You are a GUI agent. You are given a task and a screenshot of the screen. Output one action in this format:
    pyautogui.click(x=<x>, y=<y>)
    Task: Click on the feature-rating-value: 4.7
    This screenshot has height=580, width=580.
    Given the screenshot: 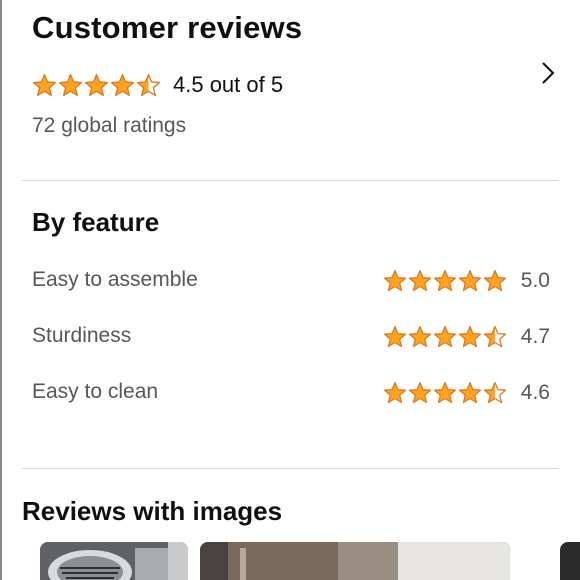 What is the action you would take?
    pyautogui.click(x=535, y=336)
    